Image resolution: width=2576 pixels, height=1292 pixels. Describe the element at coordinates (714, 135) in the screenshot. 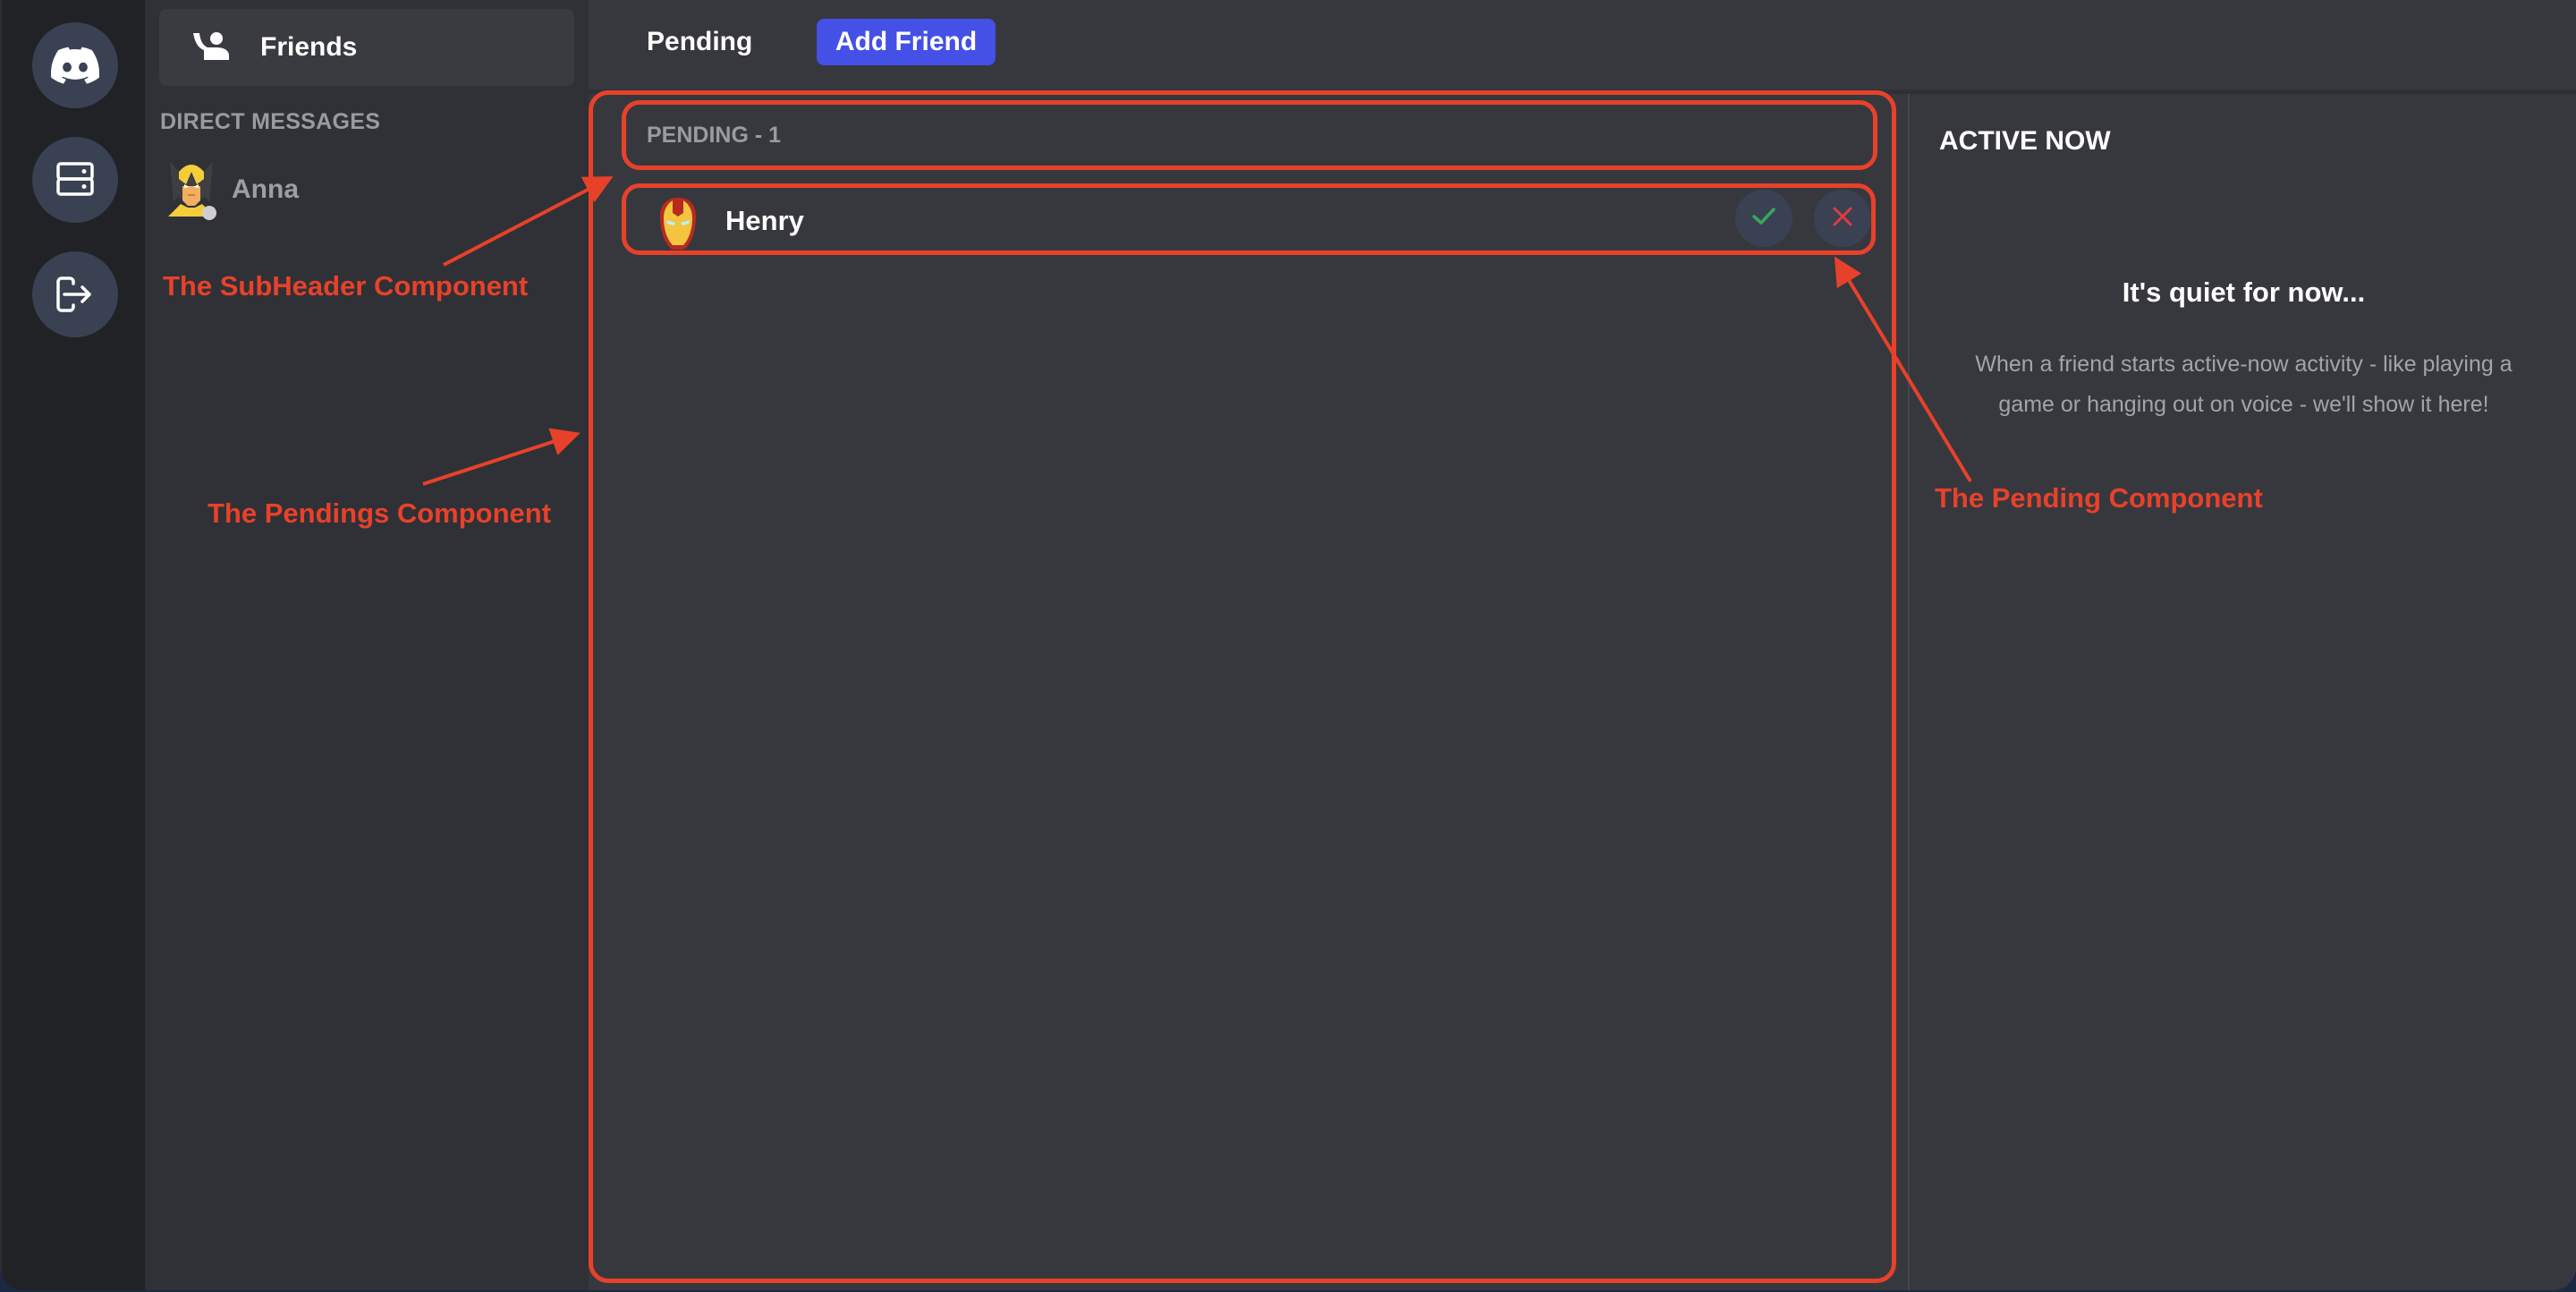

I see `pending-count-label: PENDING - 1` at that location.